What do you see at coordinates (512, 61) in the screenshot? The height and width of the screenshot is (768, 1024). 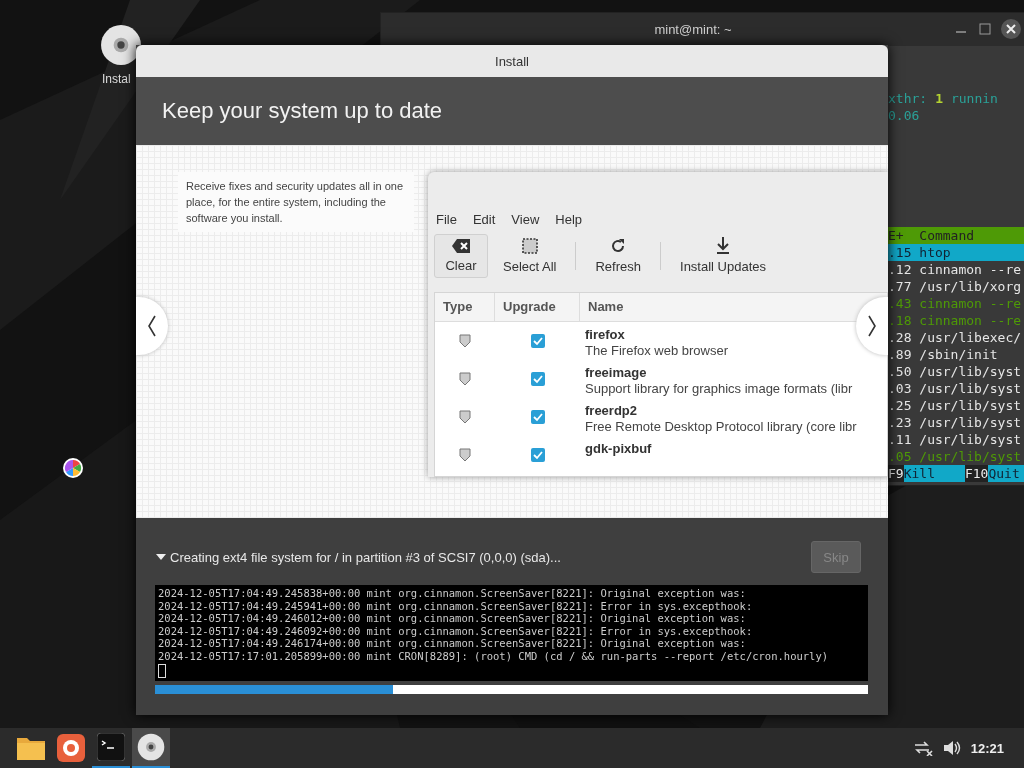 I see `window-title: Install` at bounding box center [512, 61].